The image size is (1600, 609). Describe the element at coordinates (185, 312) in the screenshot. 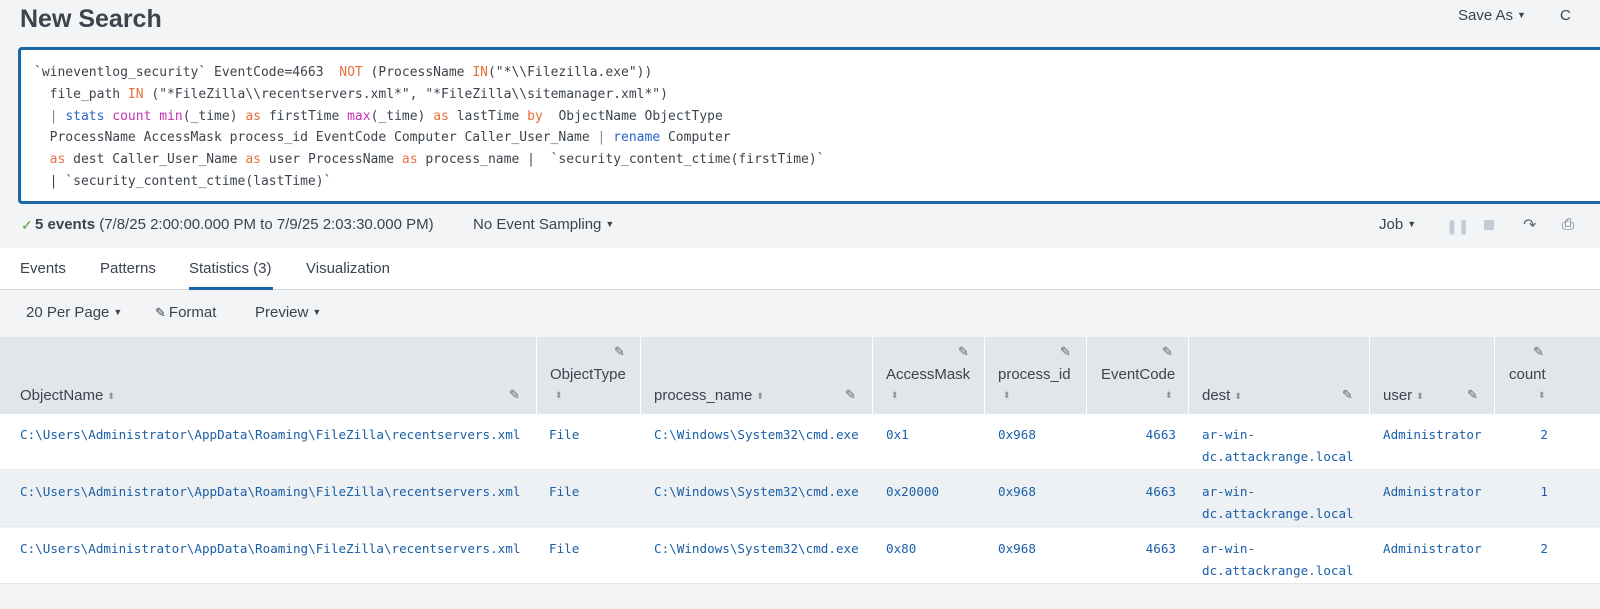

I see `format-button: ✎ Format` at that location.